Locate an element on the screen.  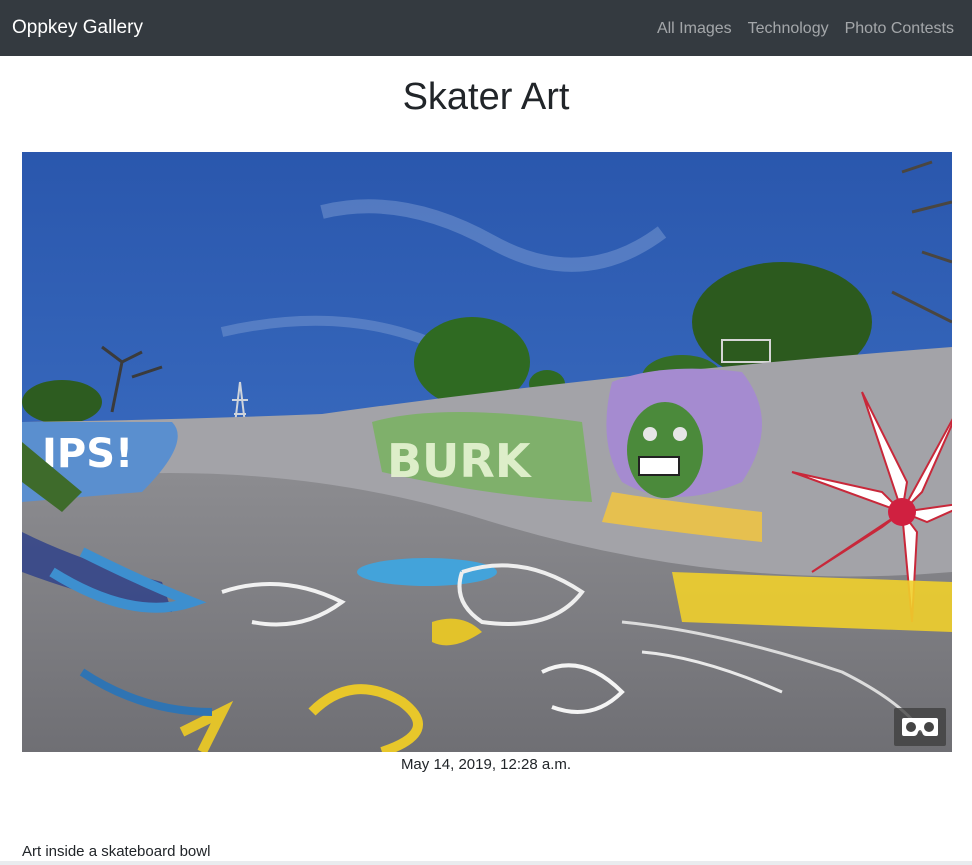
vr-goggles-icon is located at coordinates (920, 727).